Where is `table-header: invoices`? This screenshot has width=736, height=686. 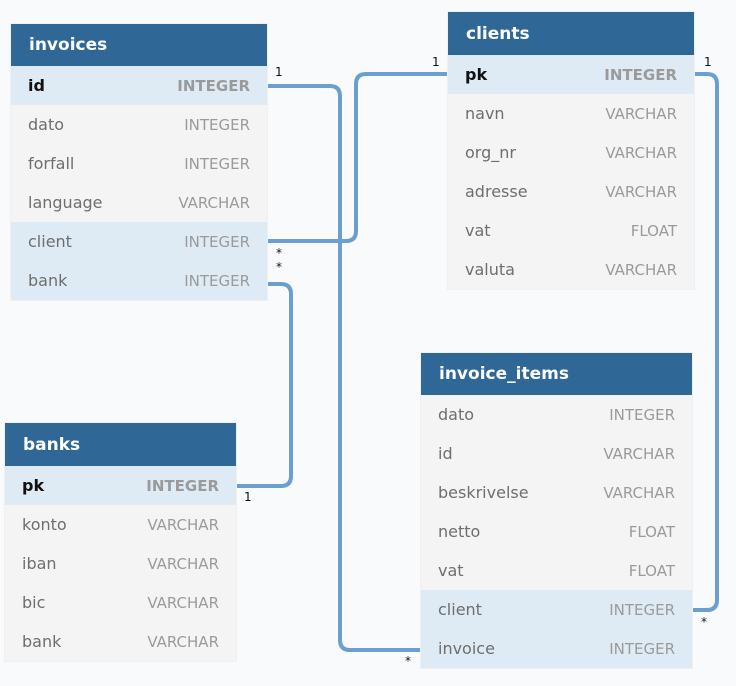
table-header: invoices is located at coordinates (139, 45).